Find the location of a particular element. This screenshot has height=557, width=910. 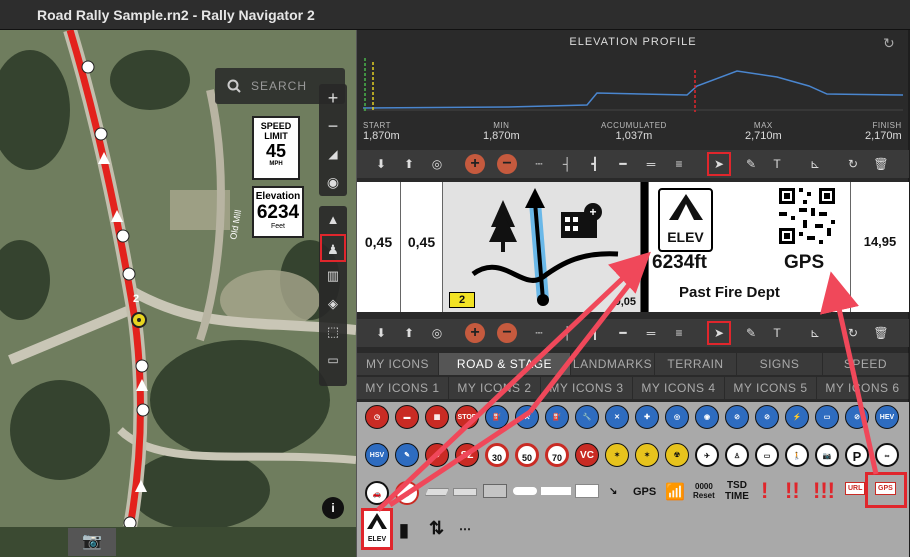

car-icon: 🚗 is located at coordinates (377, 493).